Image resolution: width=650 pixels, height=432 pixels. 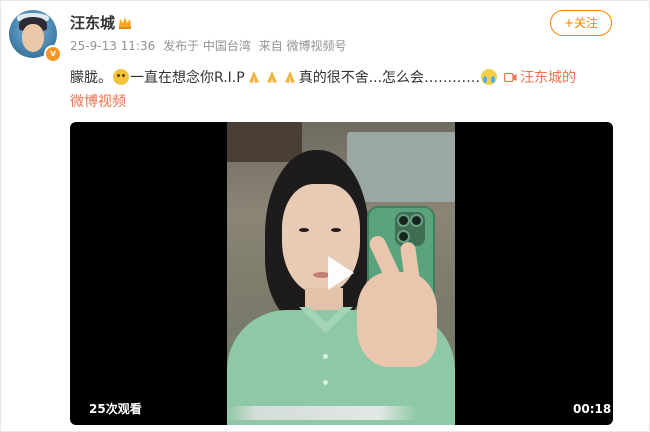 What do you see at coordinates (361, 78) in the screenshot?
I see `post-text-part3: 真的很不舍...怎么会` at bounding box center [361, 78].